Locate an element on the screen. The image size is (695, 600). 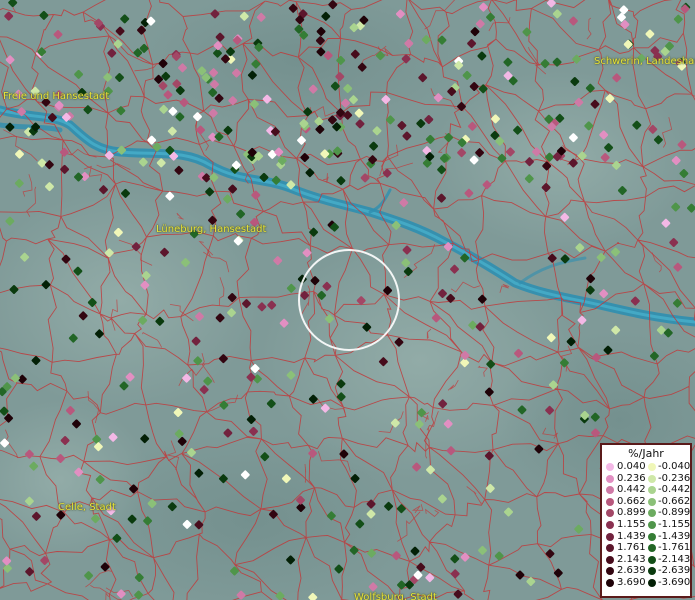
legend-row: 0.442 -0.442 is located at coordinates (646, 490).